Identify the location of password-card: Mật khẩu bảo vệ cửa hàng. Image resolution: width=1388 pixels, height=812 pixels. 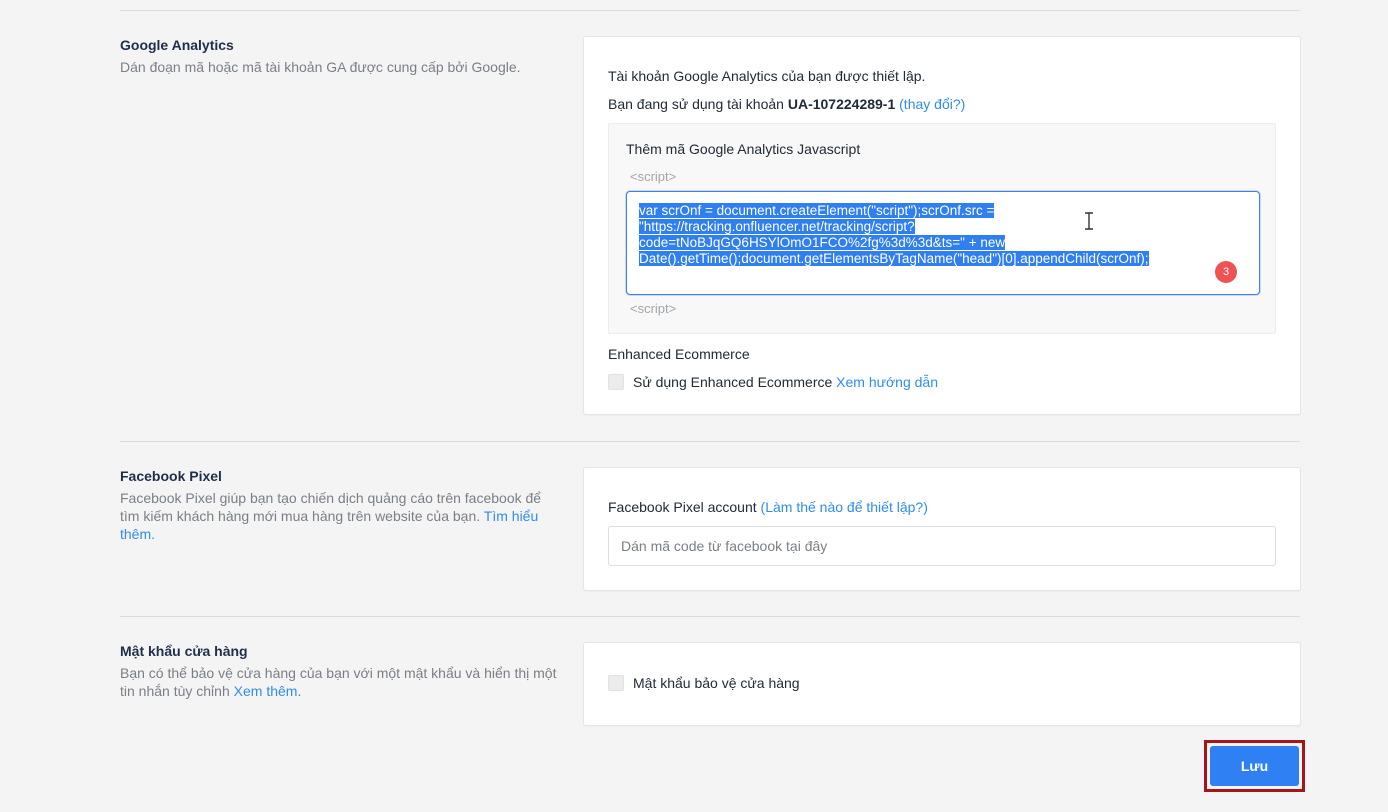
(942, 684).